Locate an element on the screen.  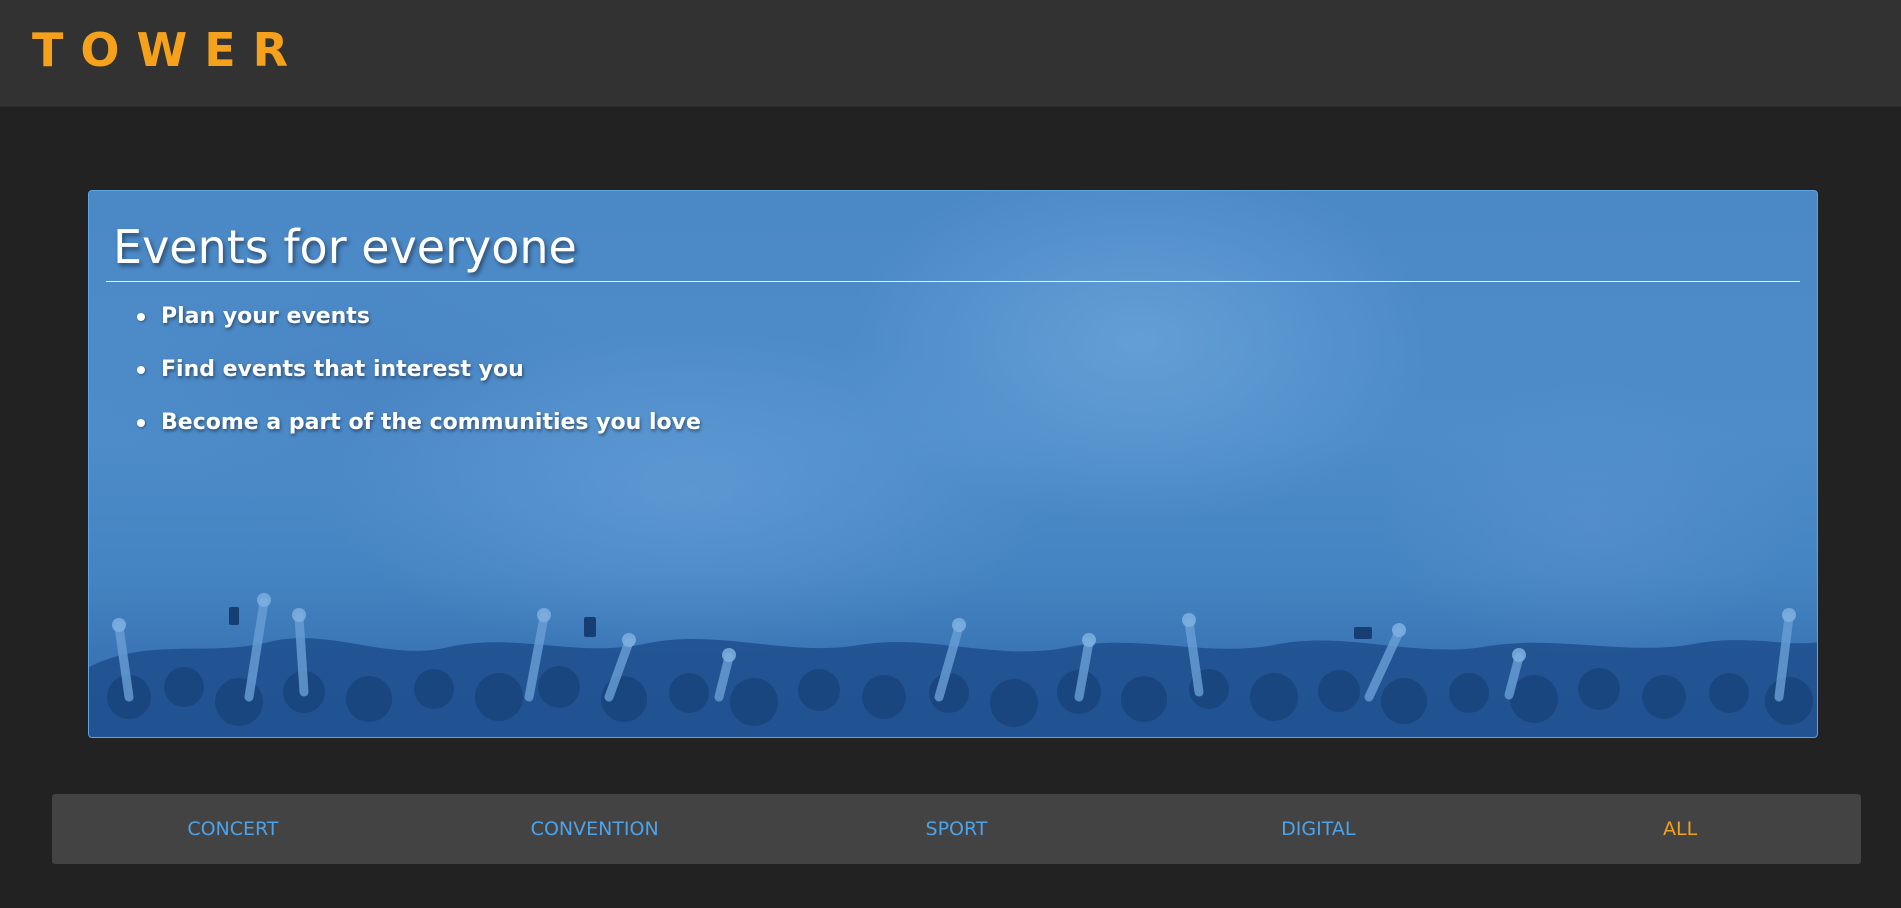
category-convention-link: CONVENTION is located at coordinates (595, 829).